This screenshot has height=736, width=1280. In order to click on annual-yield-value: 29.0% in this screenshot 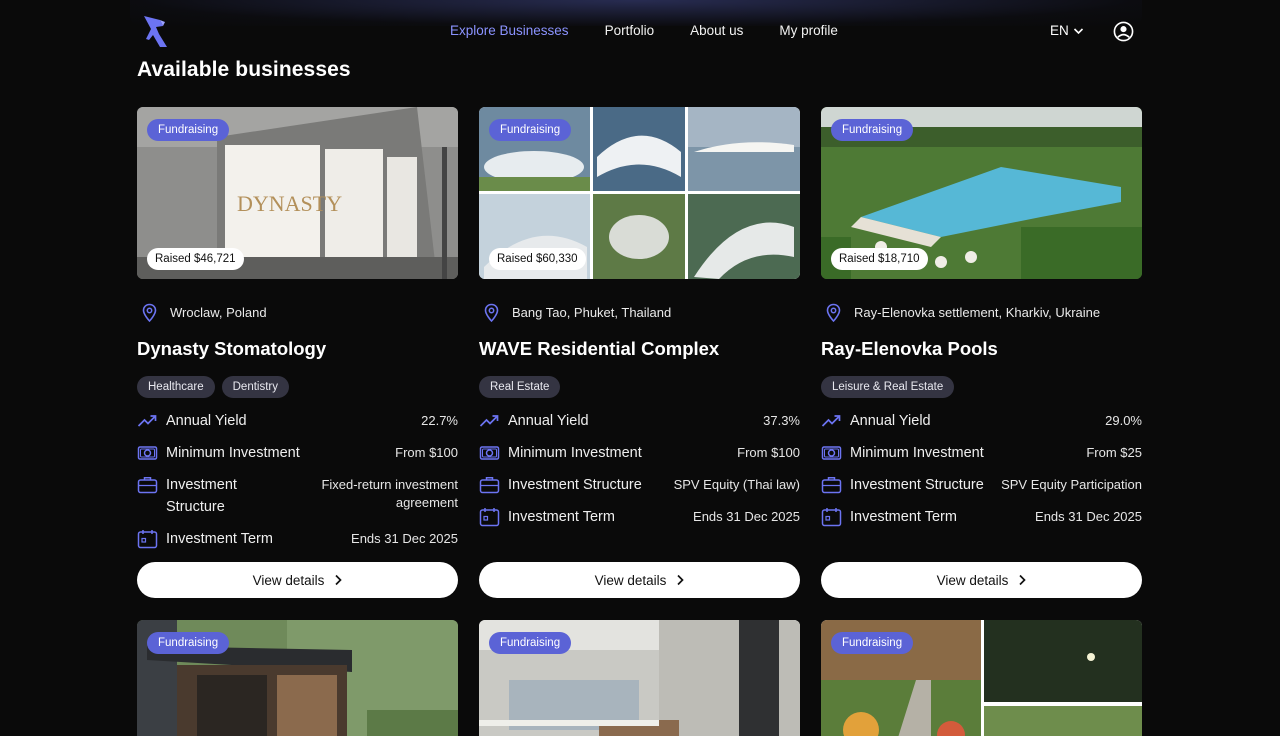, I will do `click(1123, 420)`.